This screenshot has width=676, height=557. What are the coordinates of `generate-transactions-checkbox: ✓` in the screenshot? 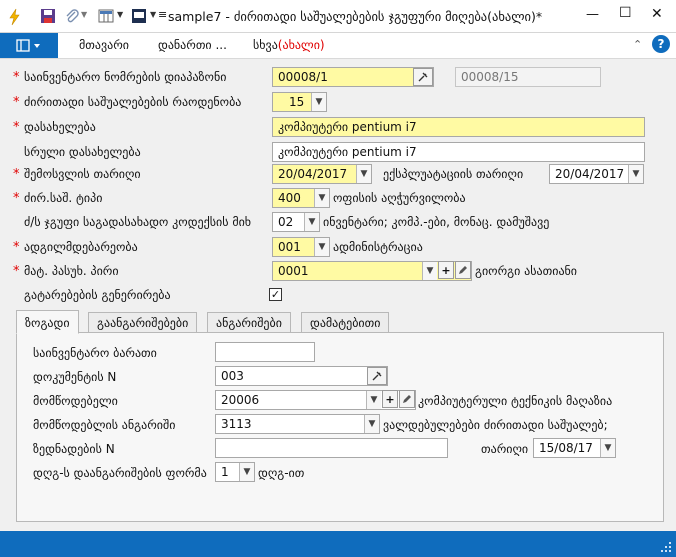 It's located at (275, 294).